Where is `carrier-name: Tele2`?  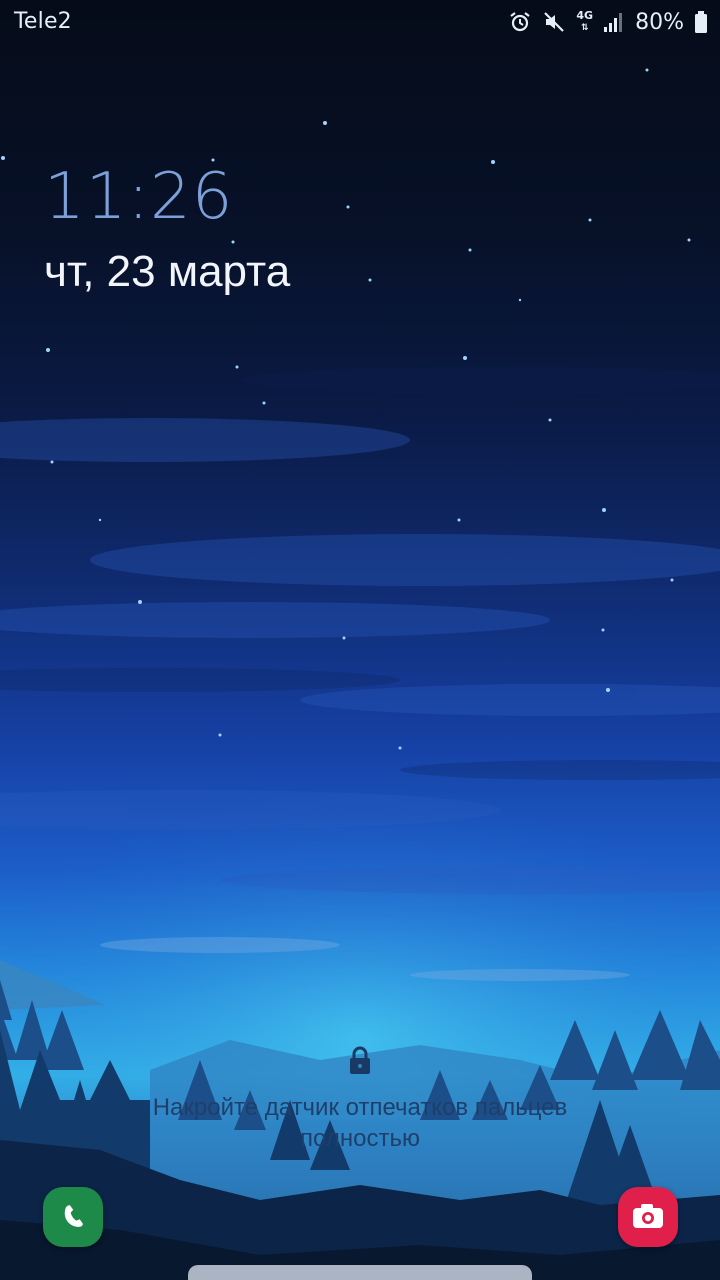 carrier-name: Tele2 is located at coordinates (43, 21).